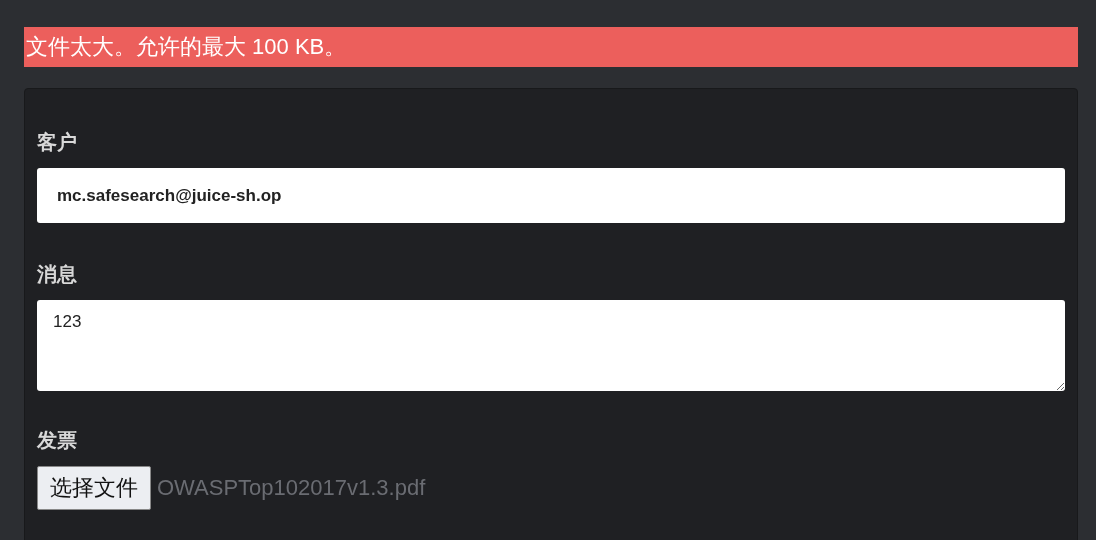 The image size is (1096, 540). Describe the element at coordinates (57, 440) in the screenshot. I see `field-label: 发票` at that location.